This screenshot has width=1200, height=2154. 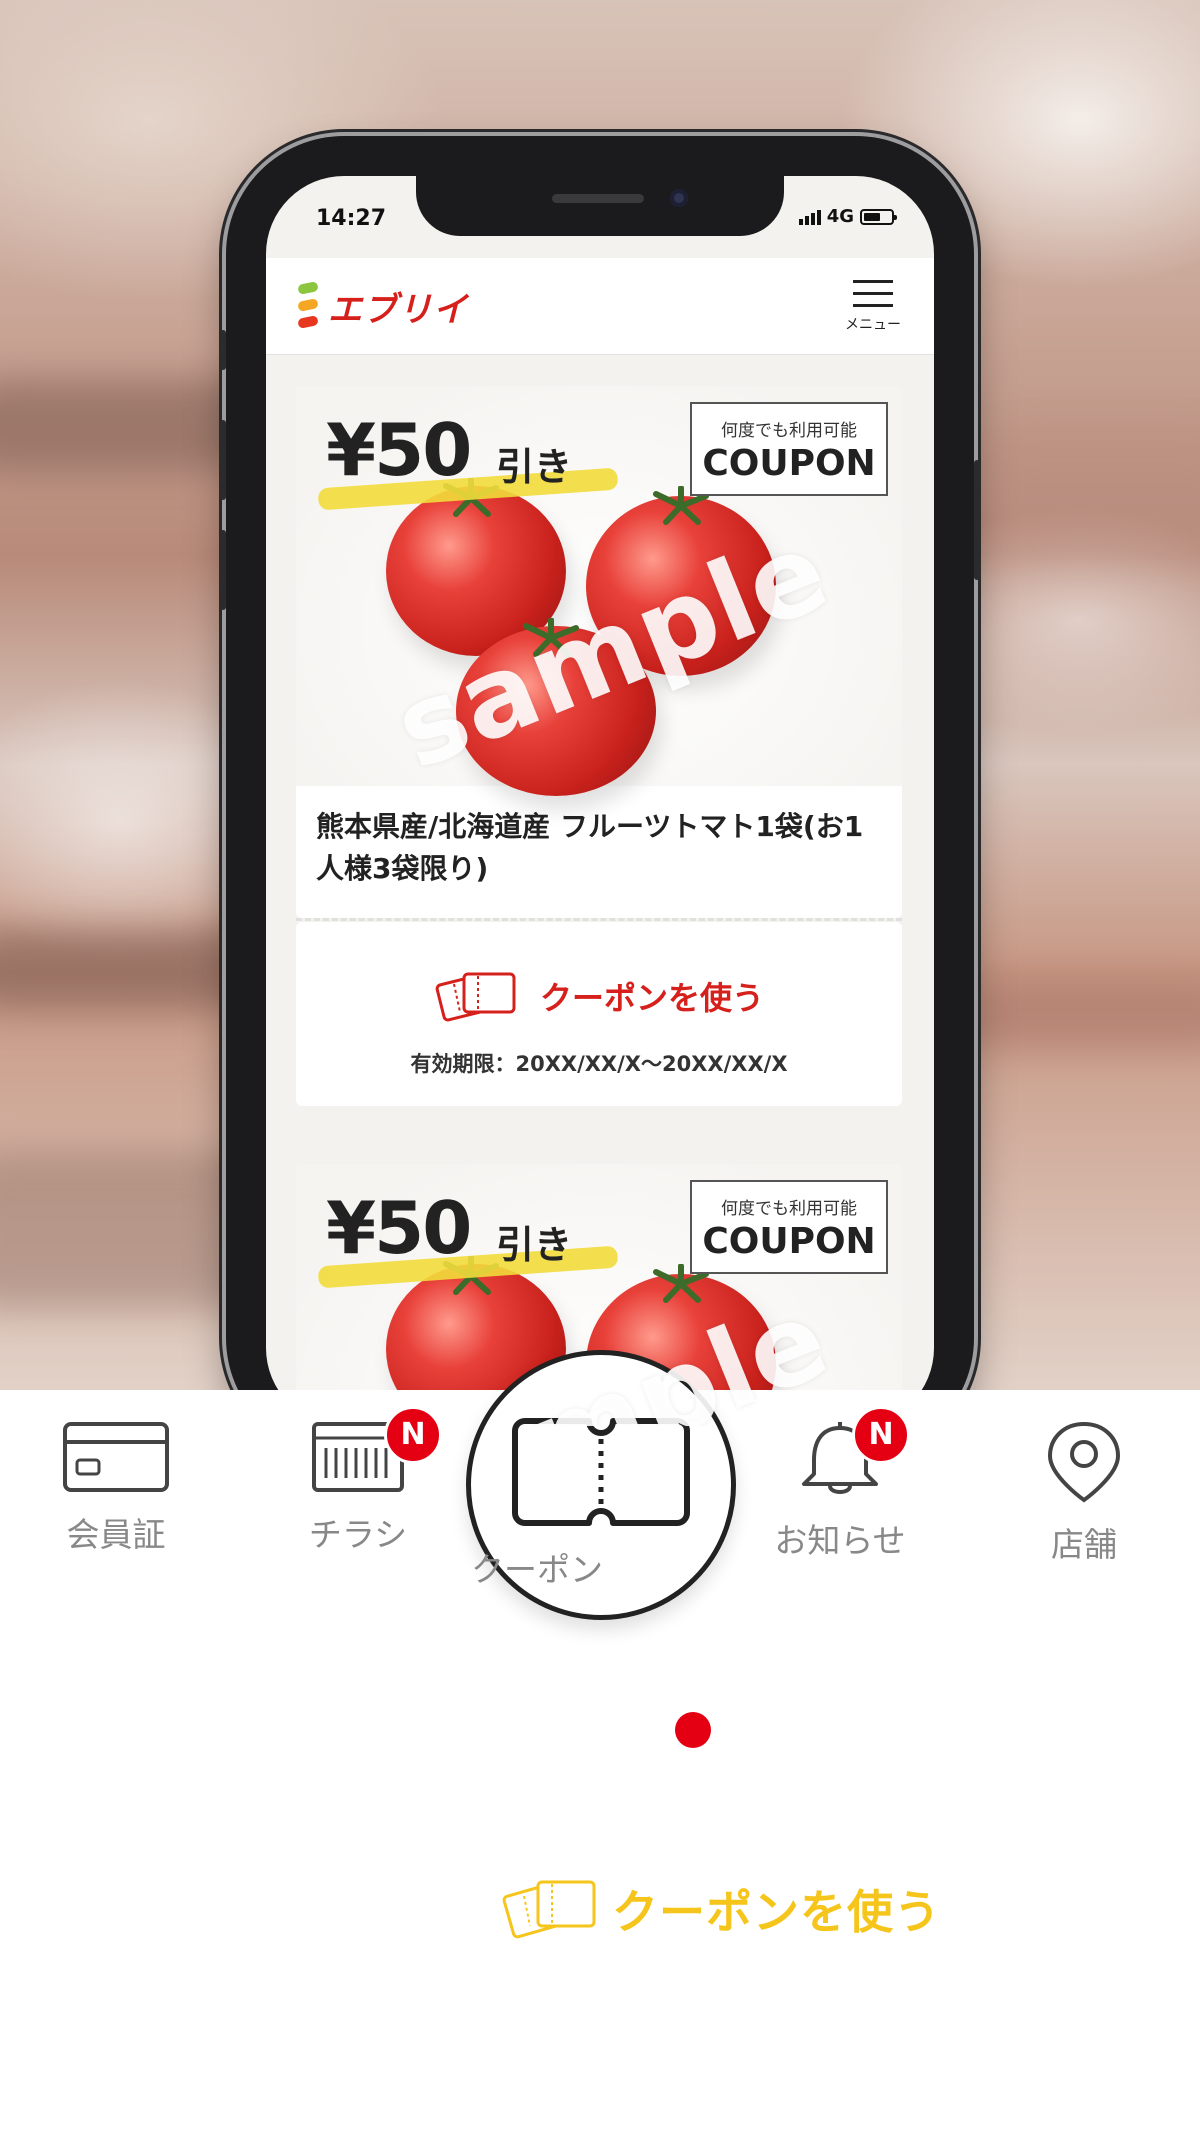 I want to click on mute-switch, so click(x=223, y=350).